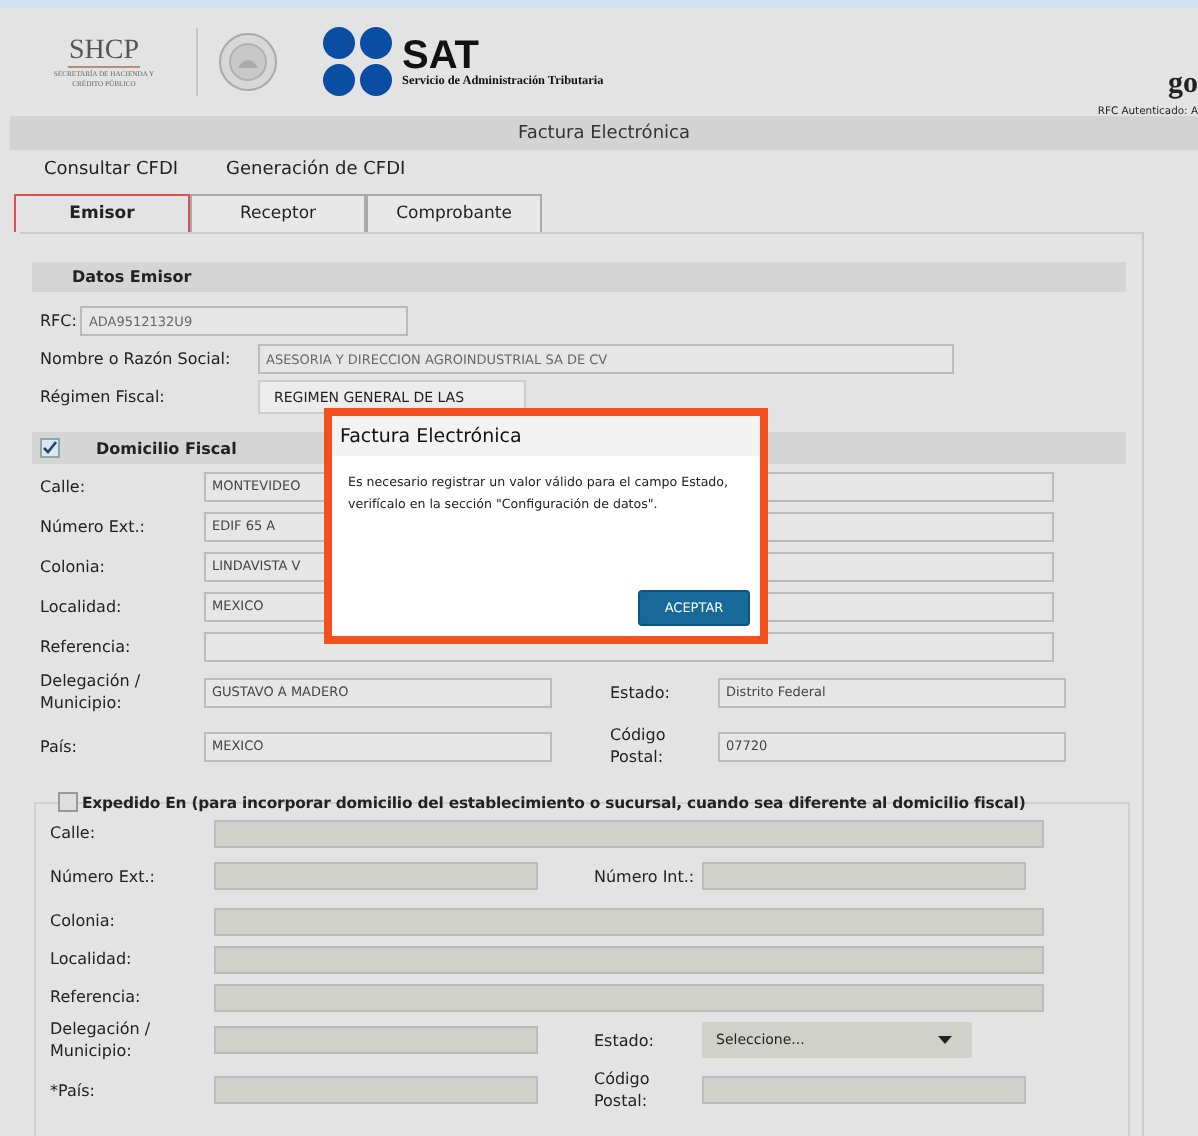 This screenshot has height=1136, width=1198. I want to click on page-title: Factura Electrónica, so click(603, 133).